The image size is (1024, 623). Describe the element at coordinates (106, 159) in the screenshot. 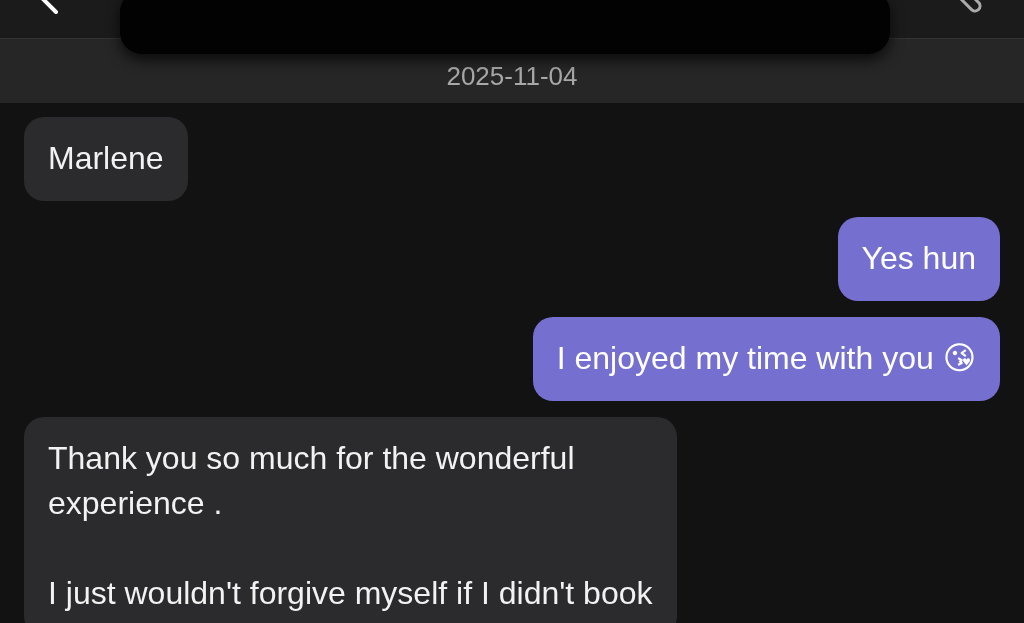

I see `message-bubble: Marlene` at that location.